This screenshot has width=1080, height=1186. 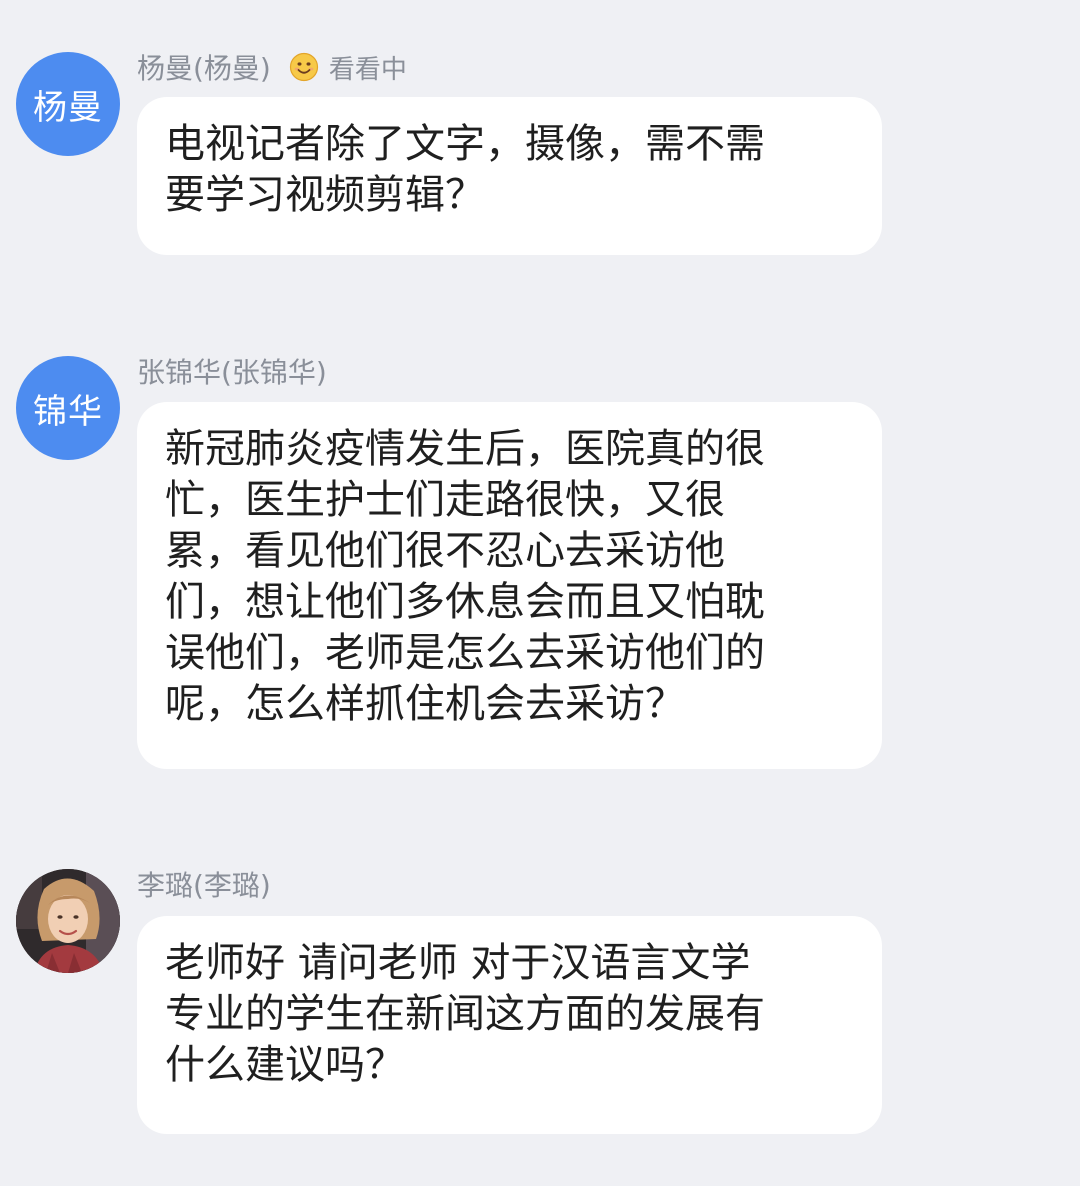 I want to click on avatar, so click(x=68, y=921).